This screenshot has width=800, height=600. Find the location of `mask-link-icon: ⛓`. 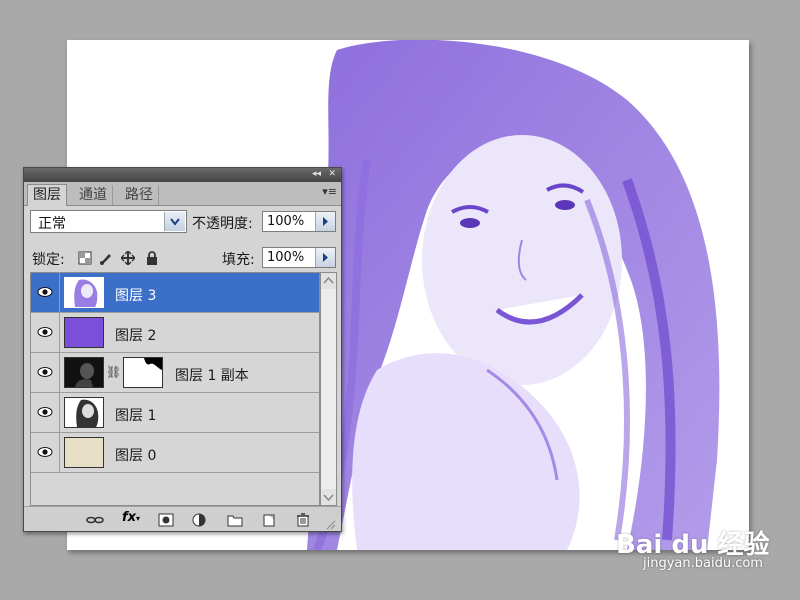

mask-link-icon: ⛓ is located at coordinates (113, 372).